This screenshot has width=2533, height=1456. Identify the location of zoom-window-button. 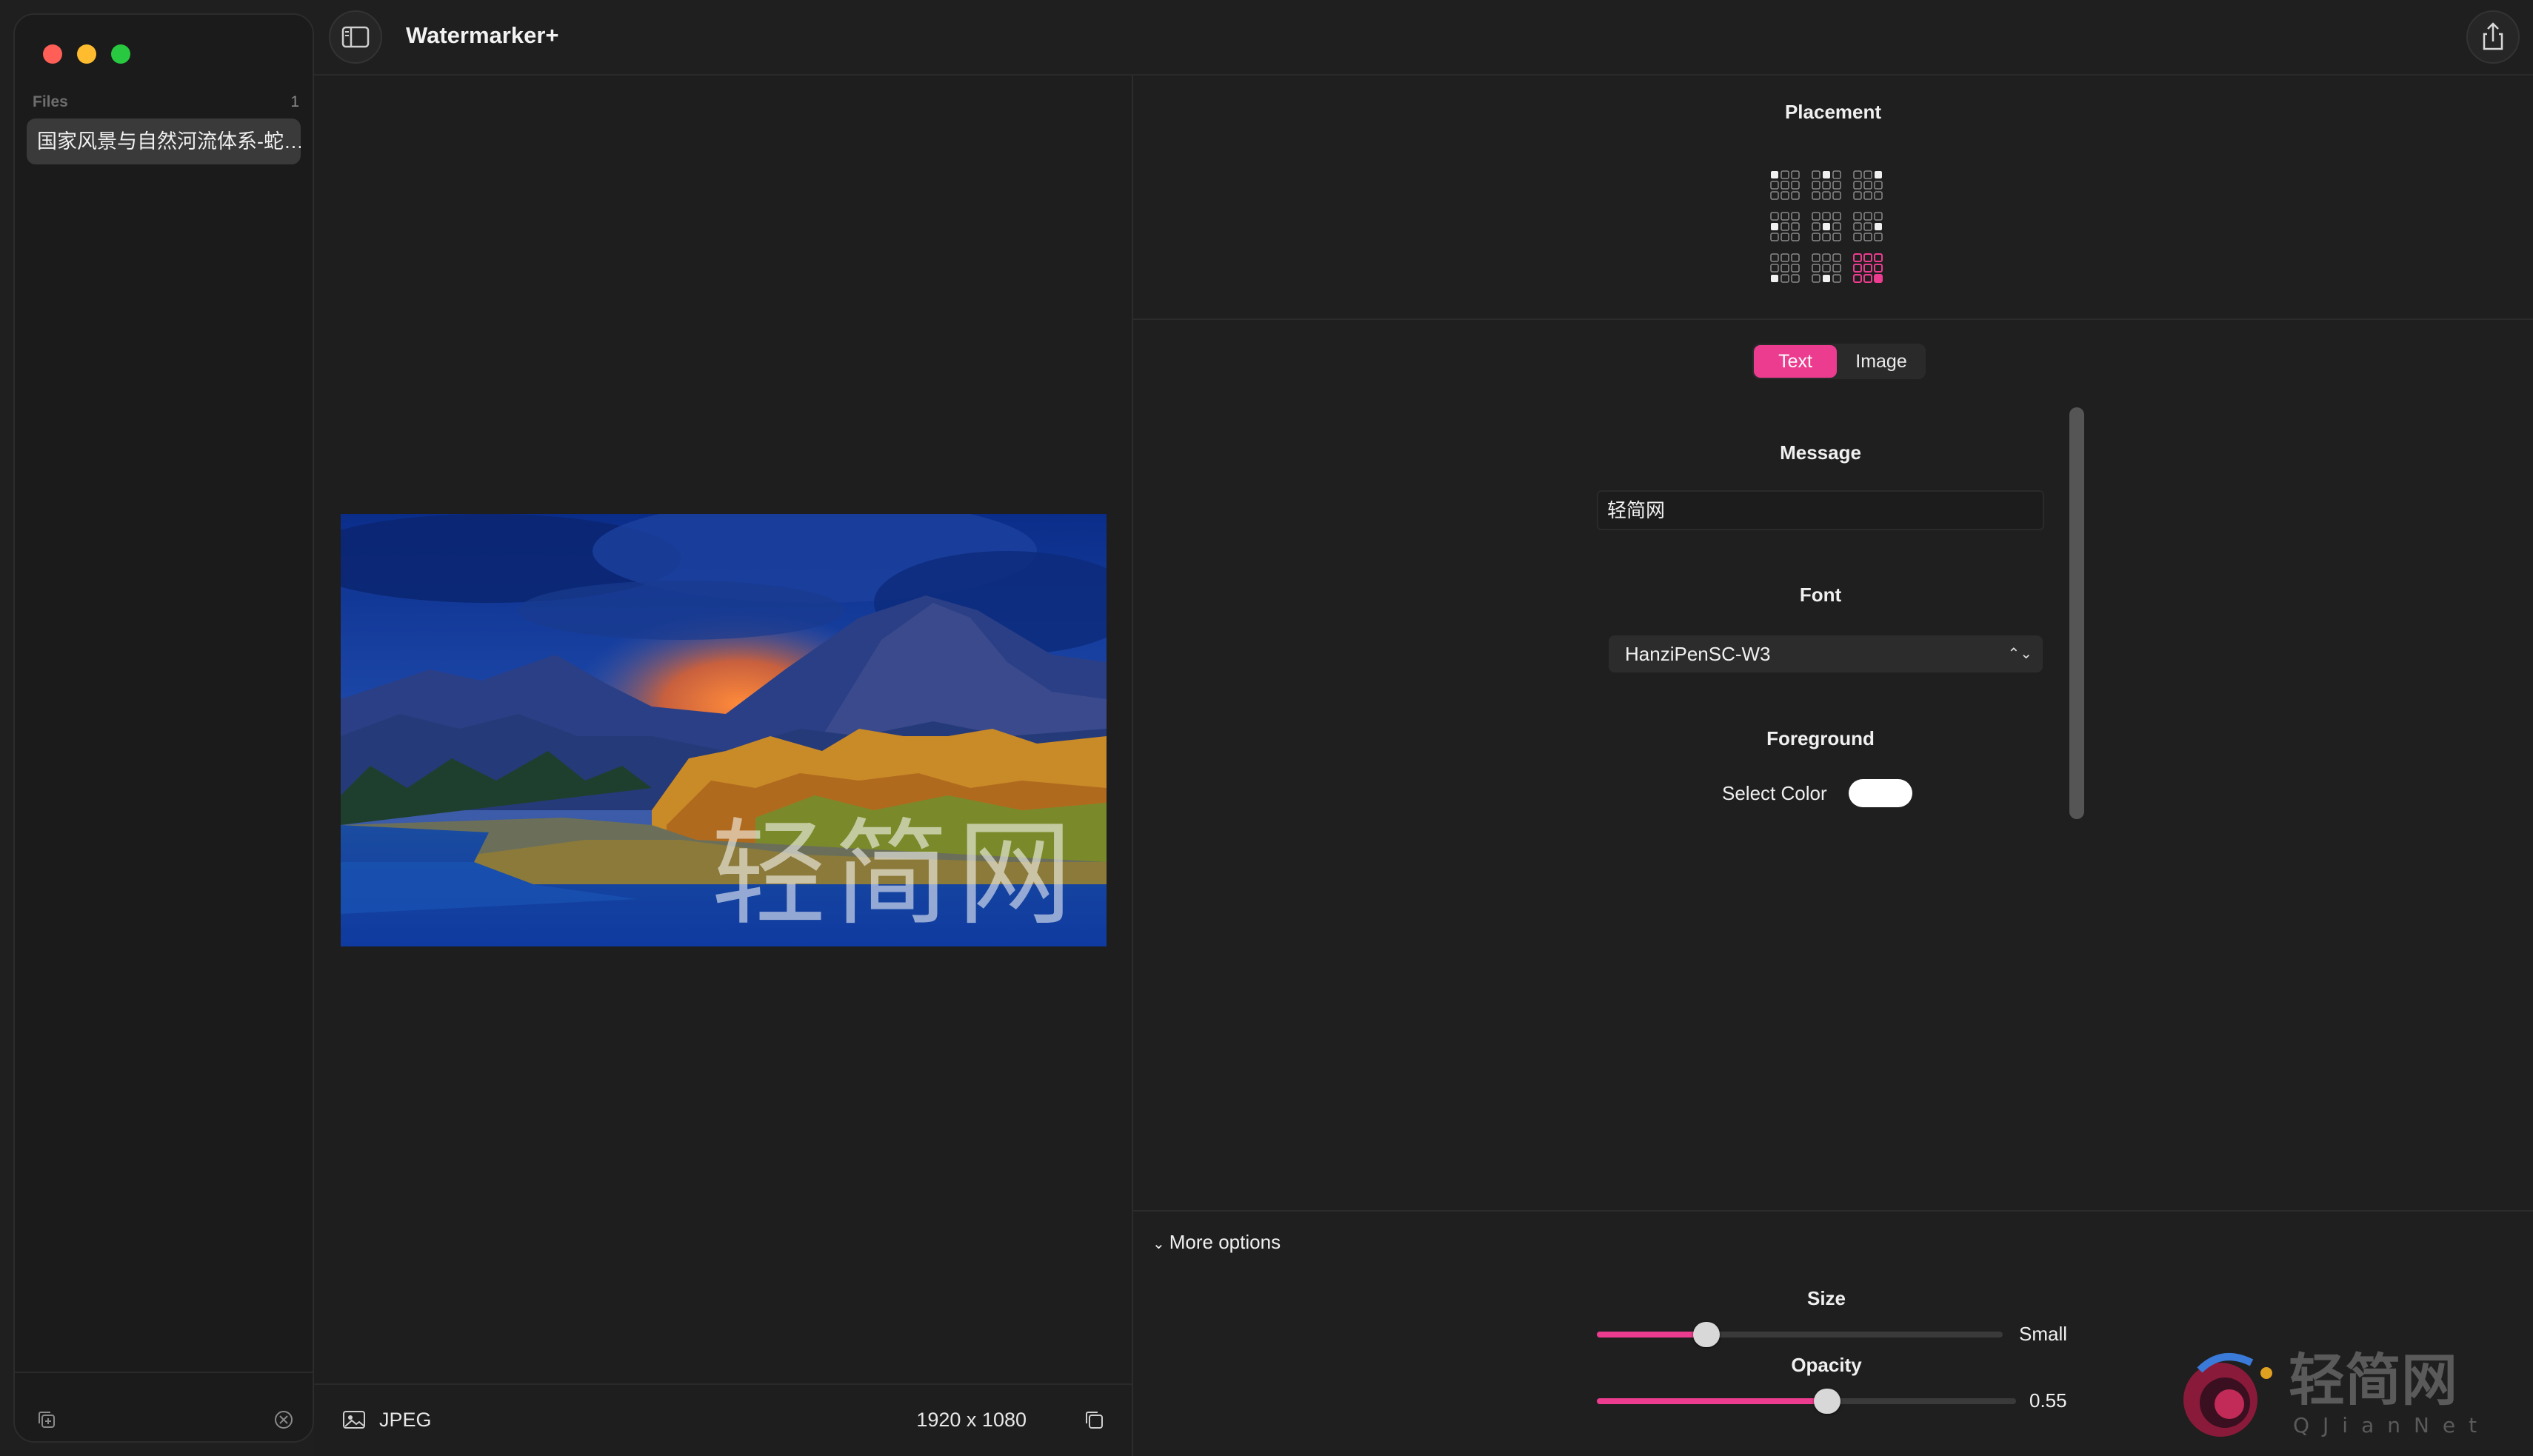
(120, 54).